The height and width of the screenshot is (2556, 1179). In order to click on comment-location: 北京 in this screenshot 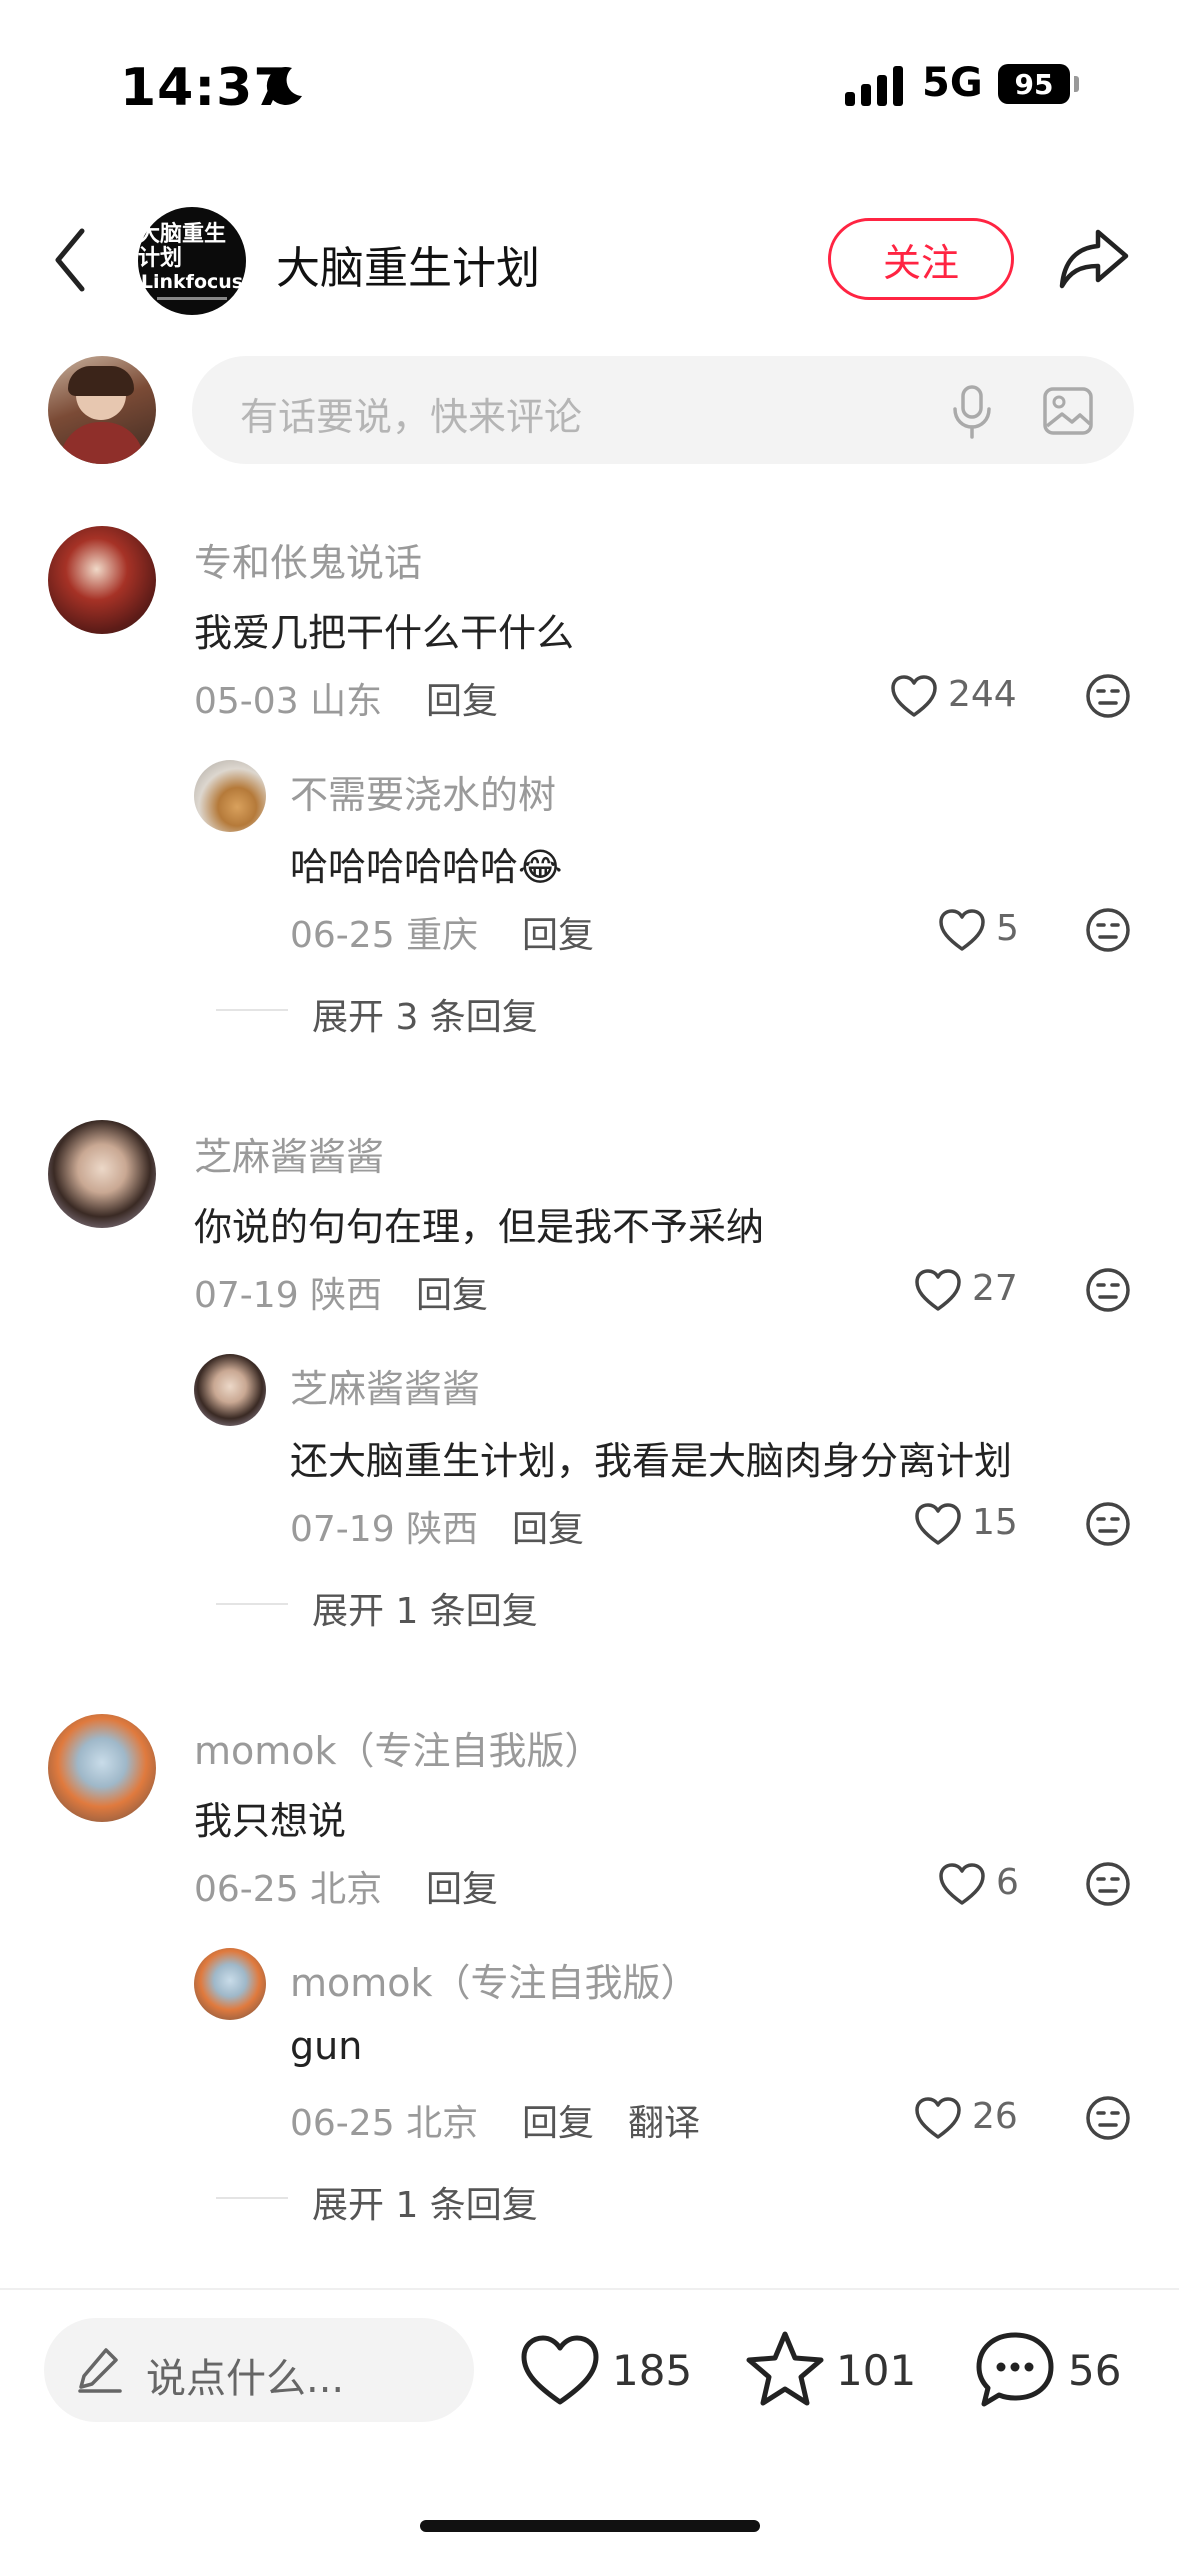, I will do `click(346, 1889)`.